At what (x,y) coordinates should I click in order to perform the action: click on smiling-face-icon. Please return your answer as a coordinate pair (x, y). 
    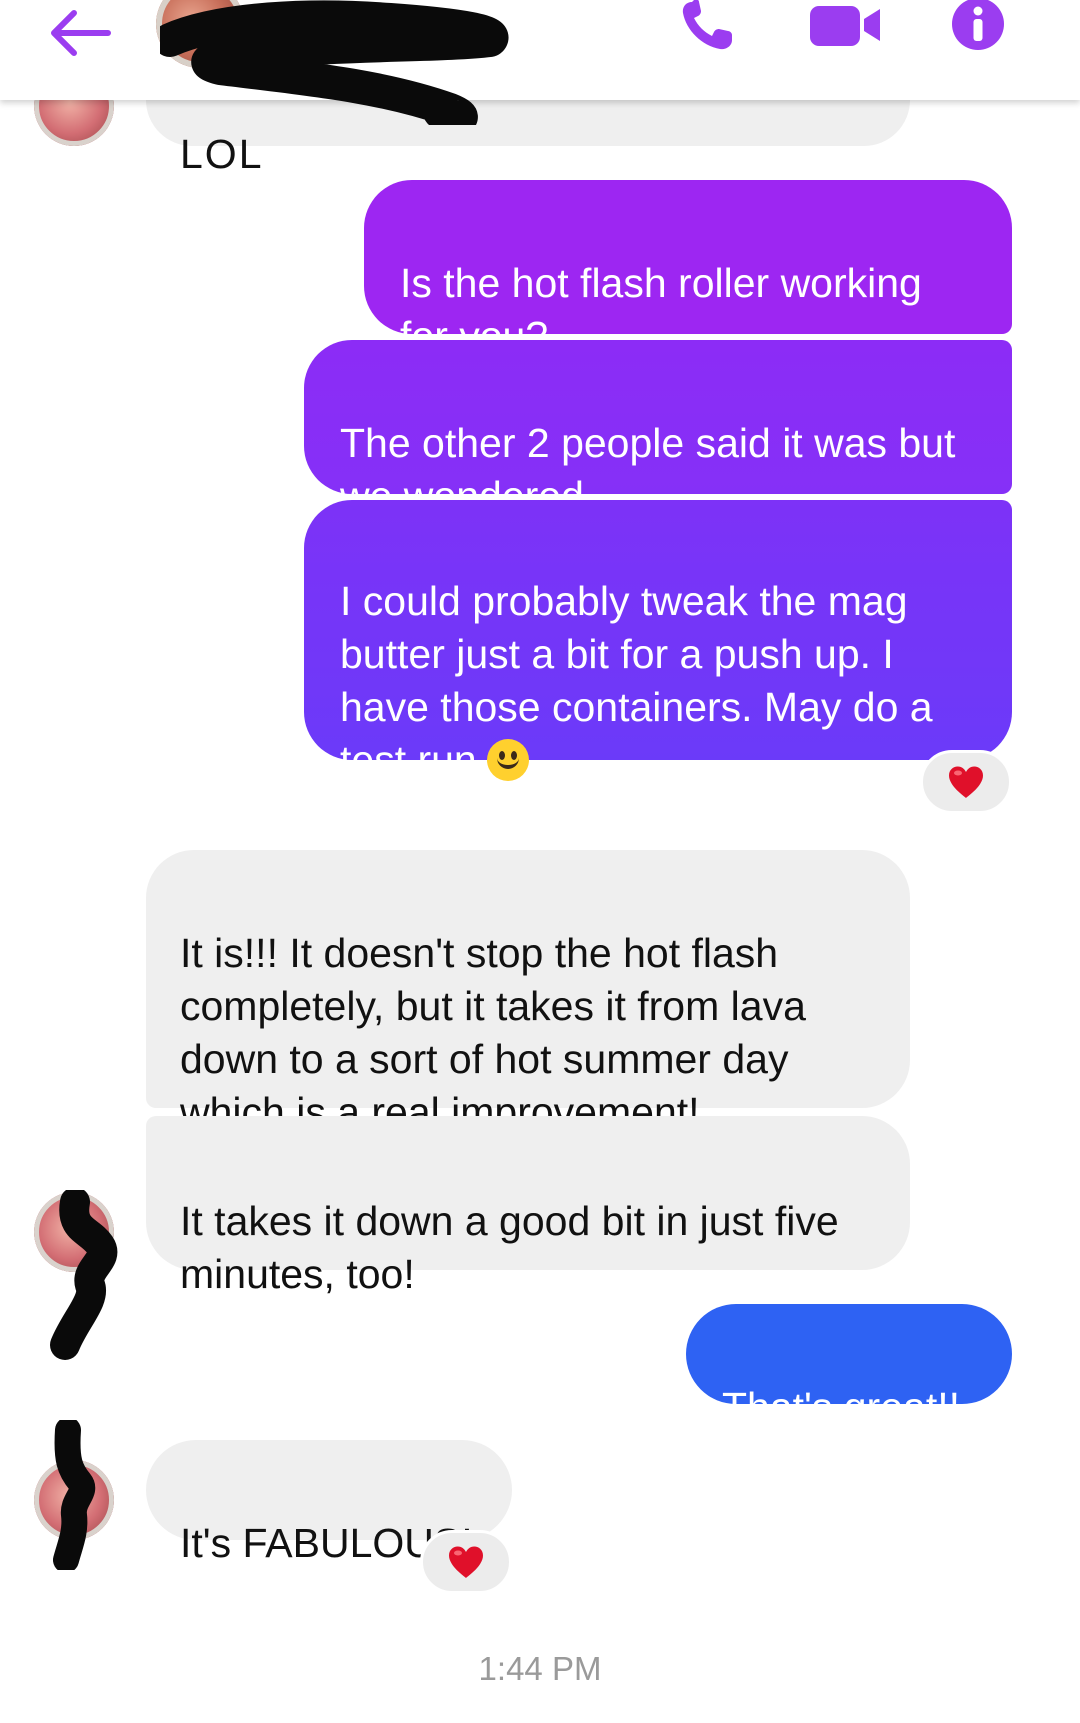
    Looking at the image, I should click on (507, 760).